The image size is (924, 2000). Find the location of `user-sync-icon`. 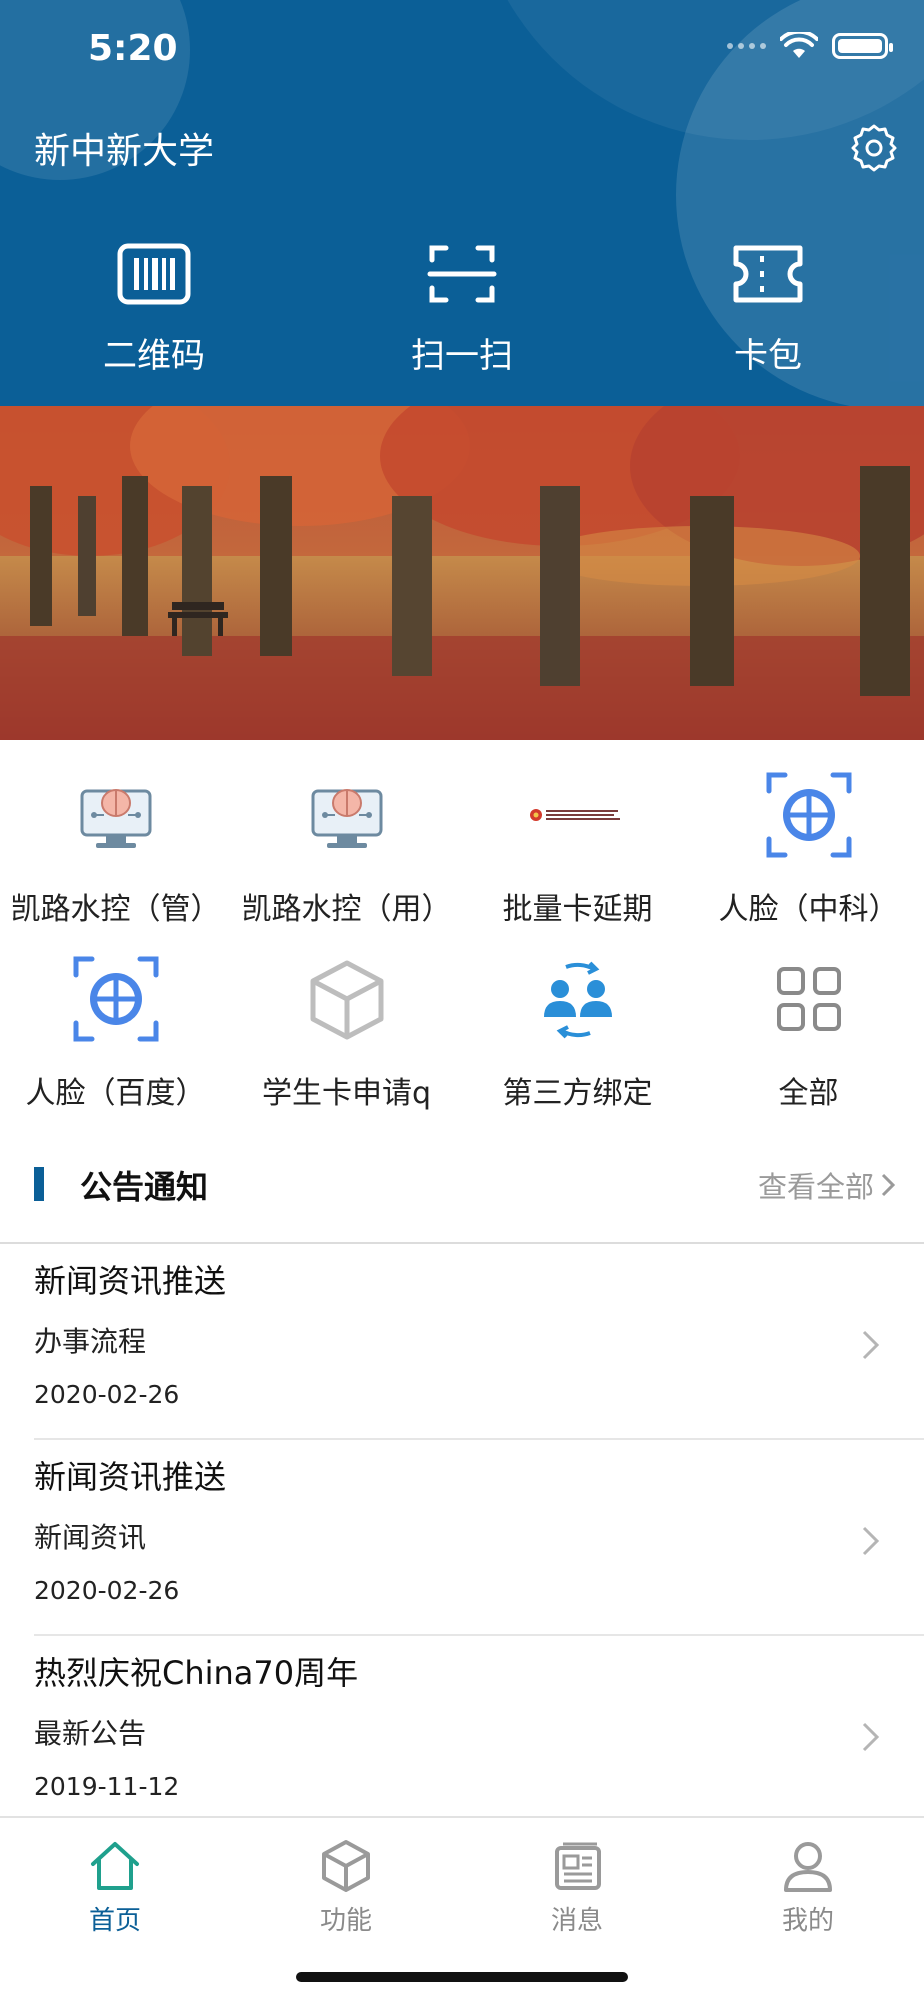

user-sync-icon is located at coordinates (577, 1000).